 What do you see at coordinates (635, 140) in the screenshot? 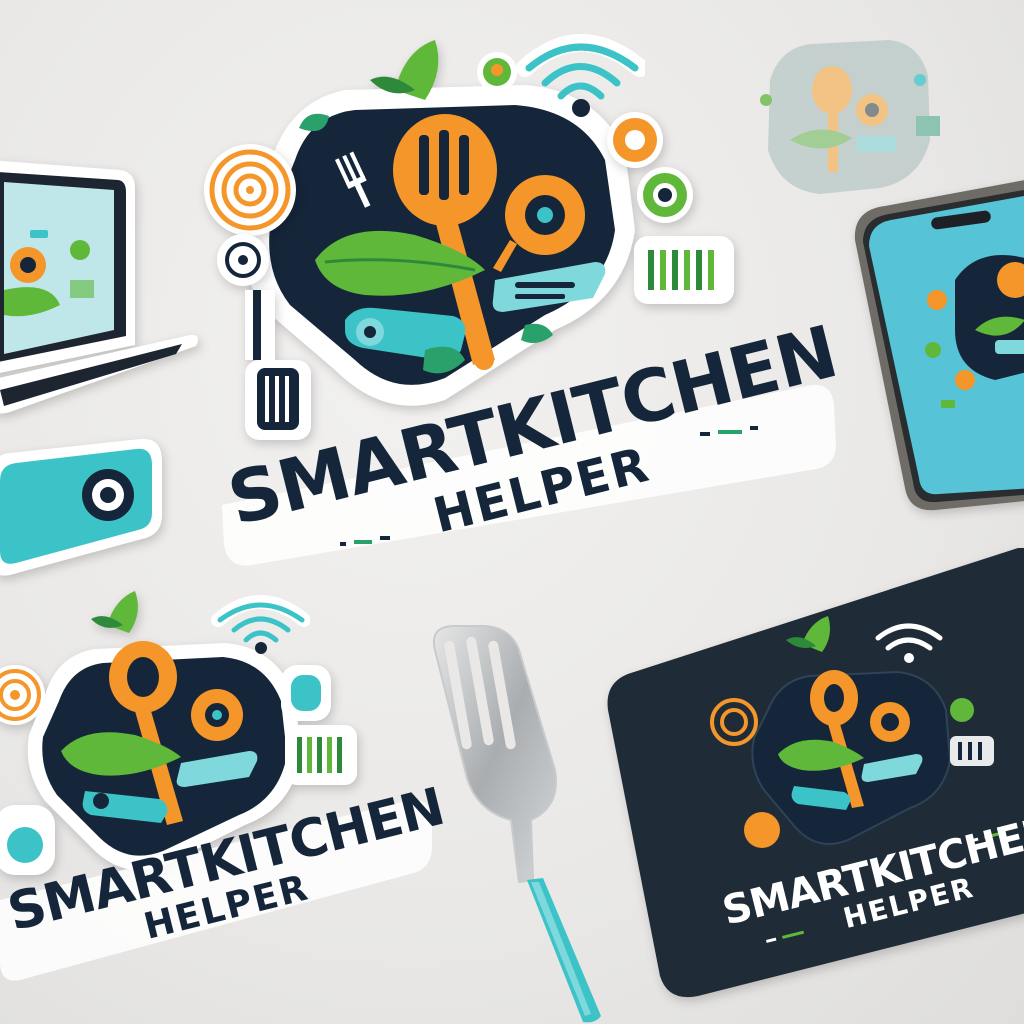
I see `pan-icon` at bounding box center [635, 140].